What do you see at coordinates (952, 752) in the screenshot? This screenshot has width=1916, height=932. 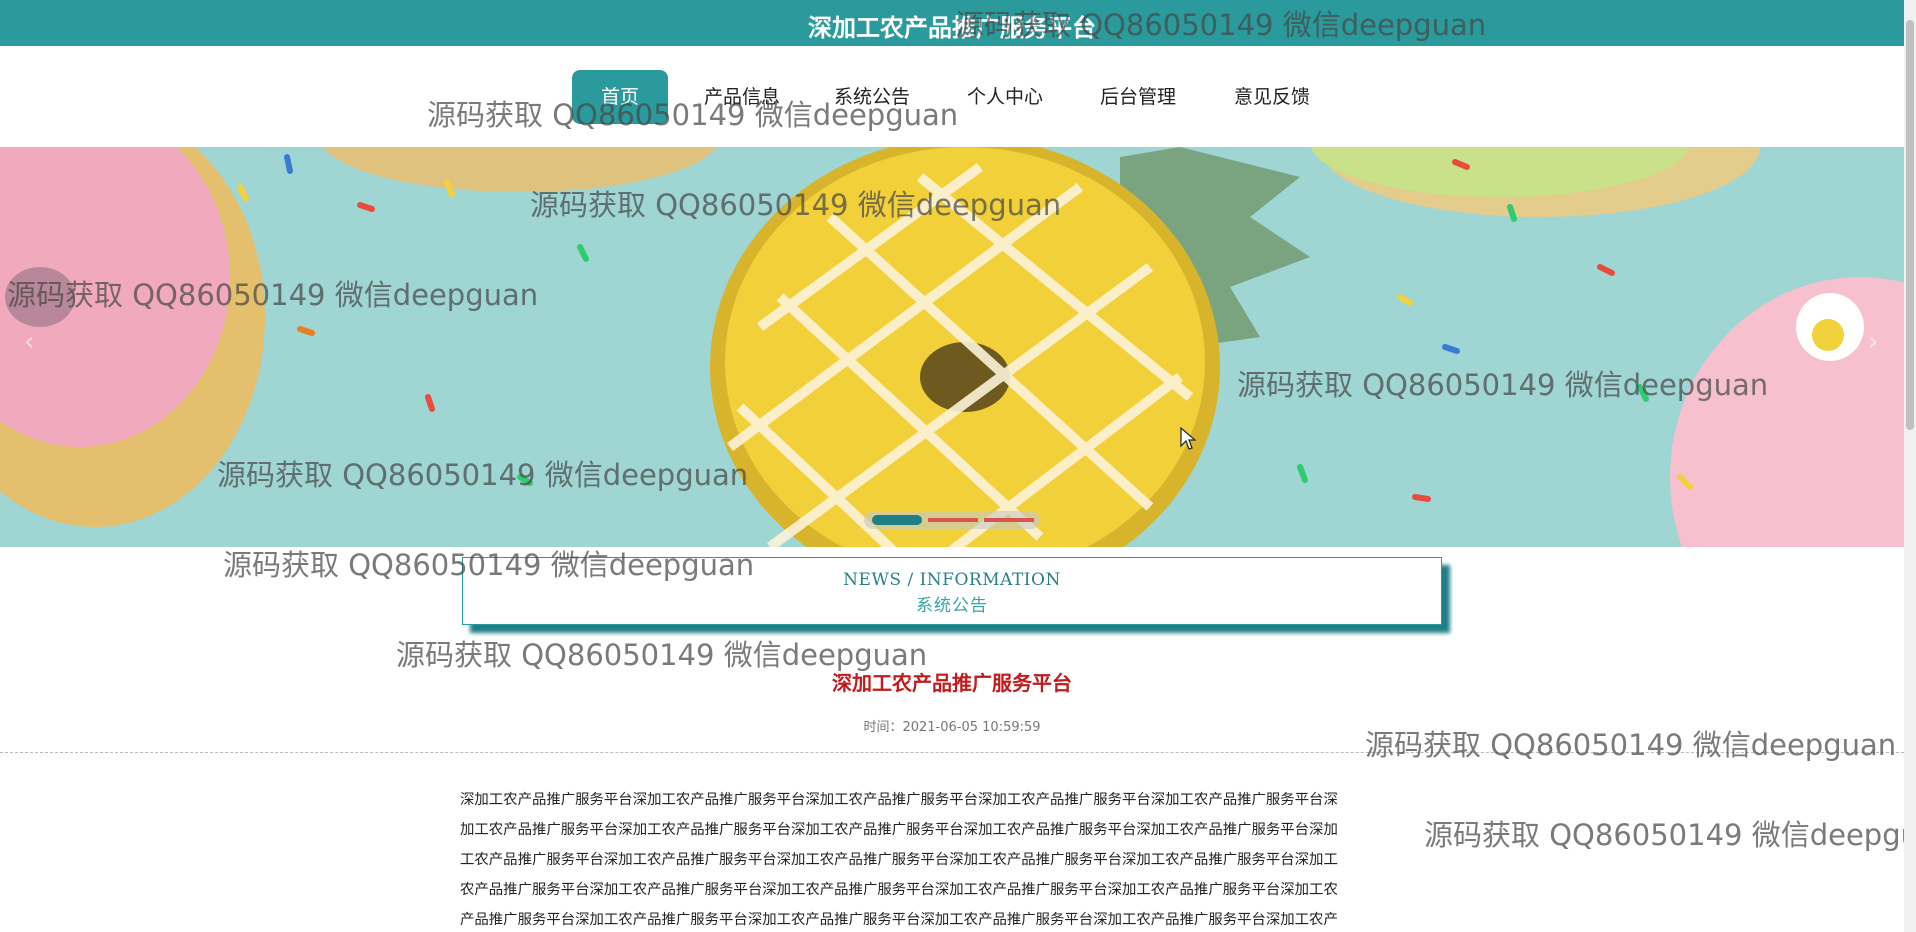 I see `divider` at bounding box center [952, 752].